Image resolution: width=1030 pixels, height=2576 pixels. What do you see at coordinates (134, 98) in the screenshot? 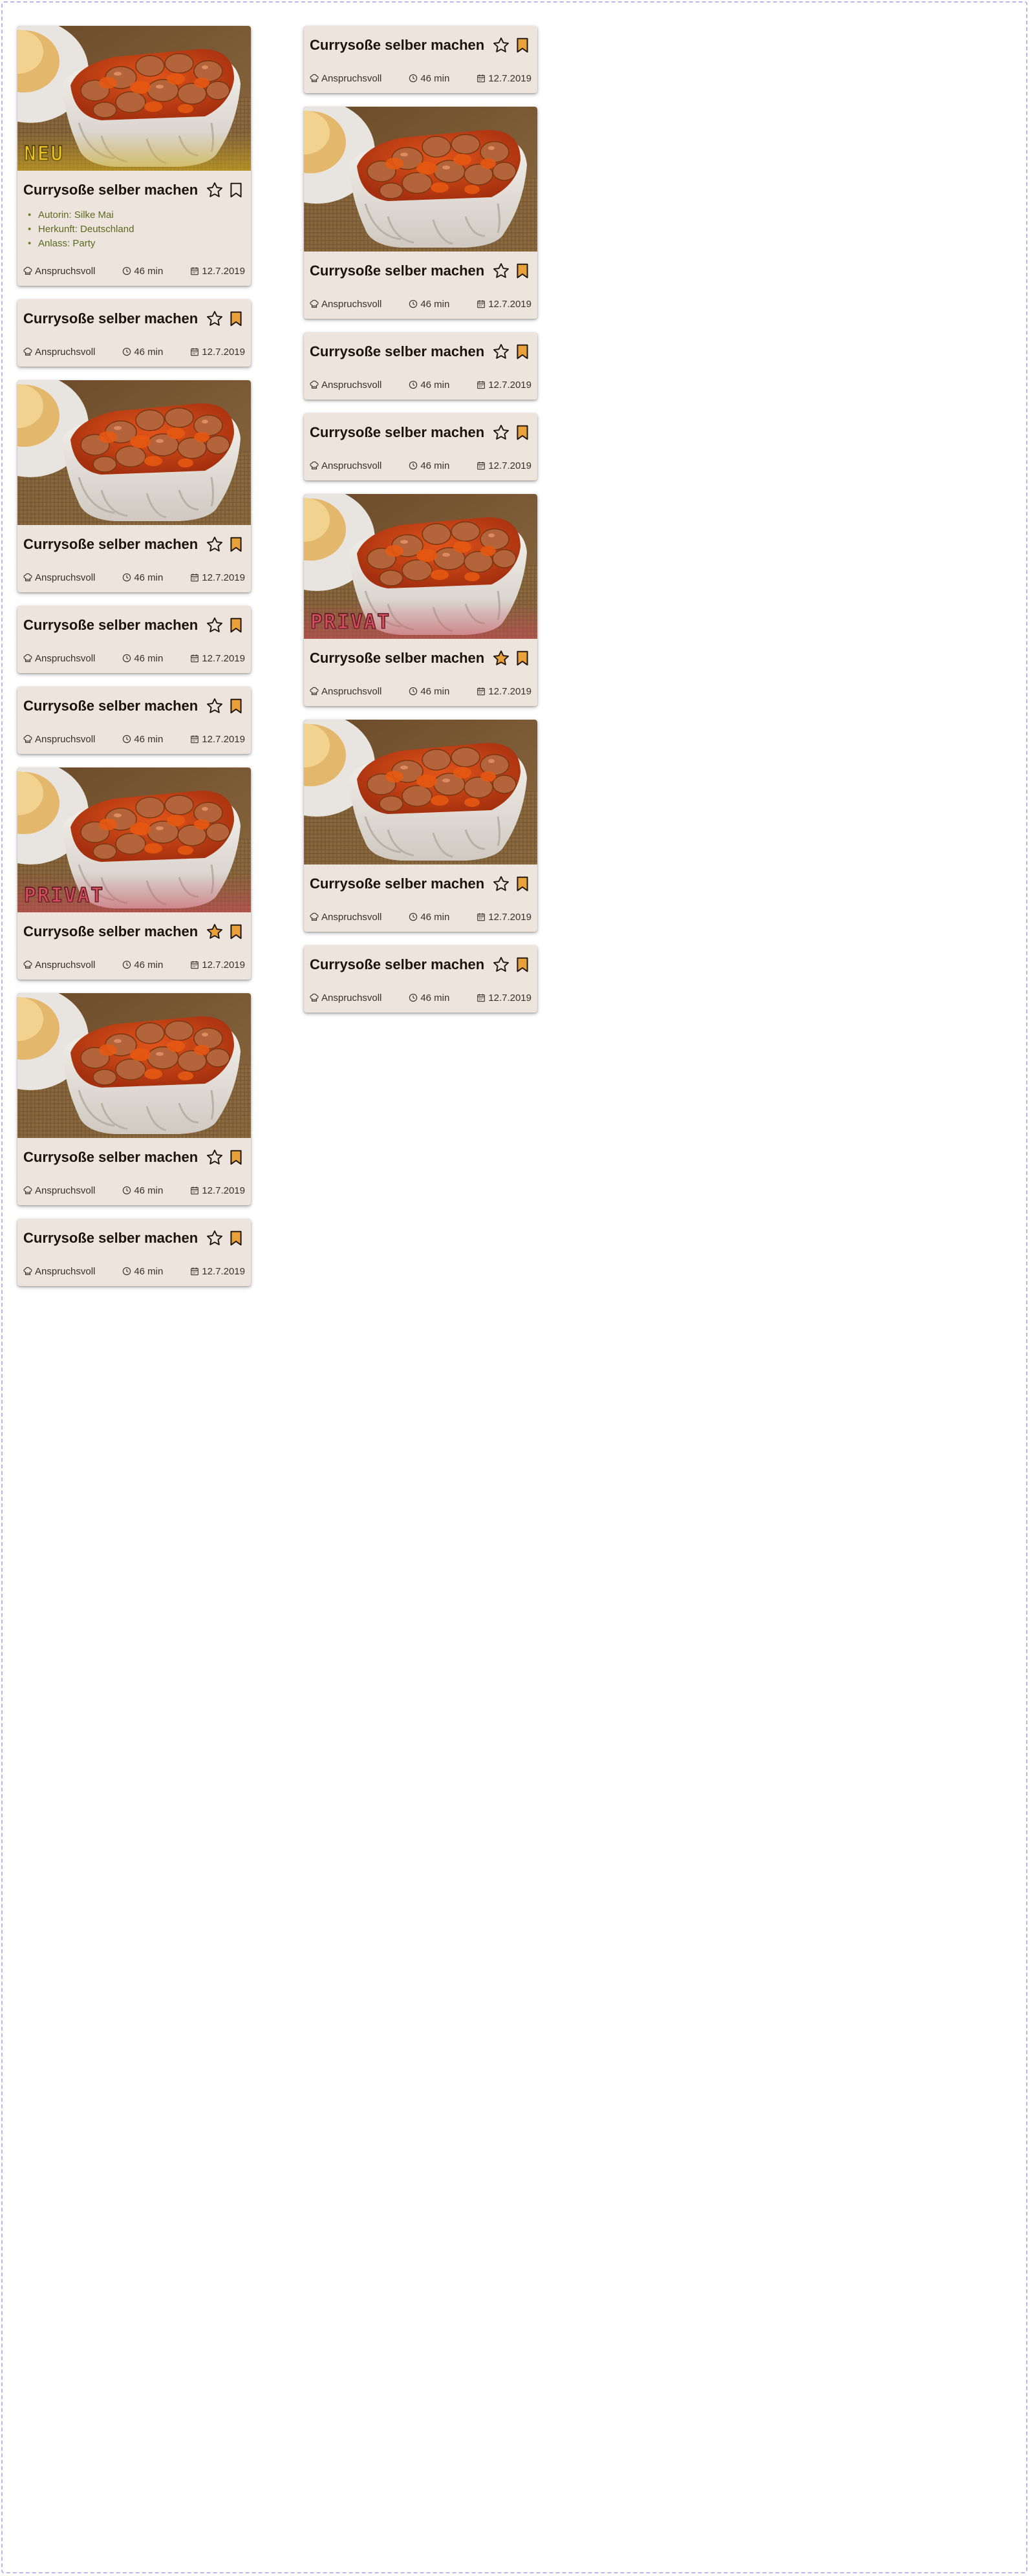
I see `recipe-image: NEU` at bounding box center [134, 98].